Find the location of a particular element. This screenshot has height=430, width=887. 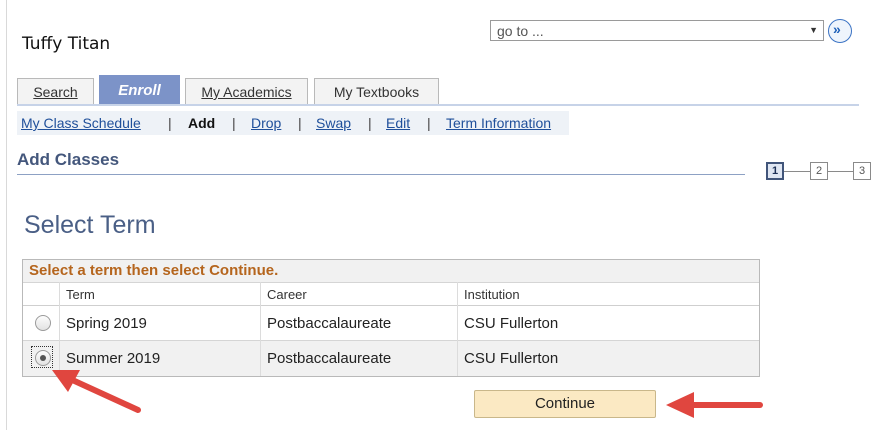

tab-my-textbooks: My Textbooks is located at coordinates (376, 91).